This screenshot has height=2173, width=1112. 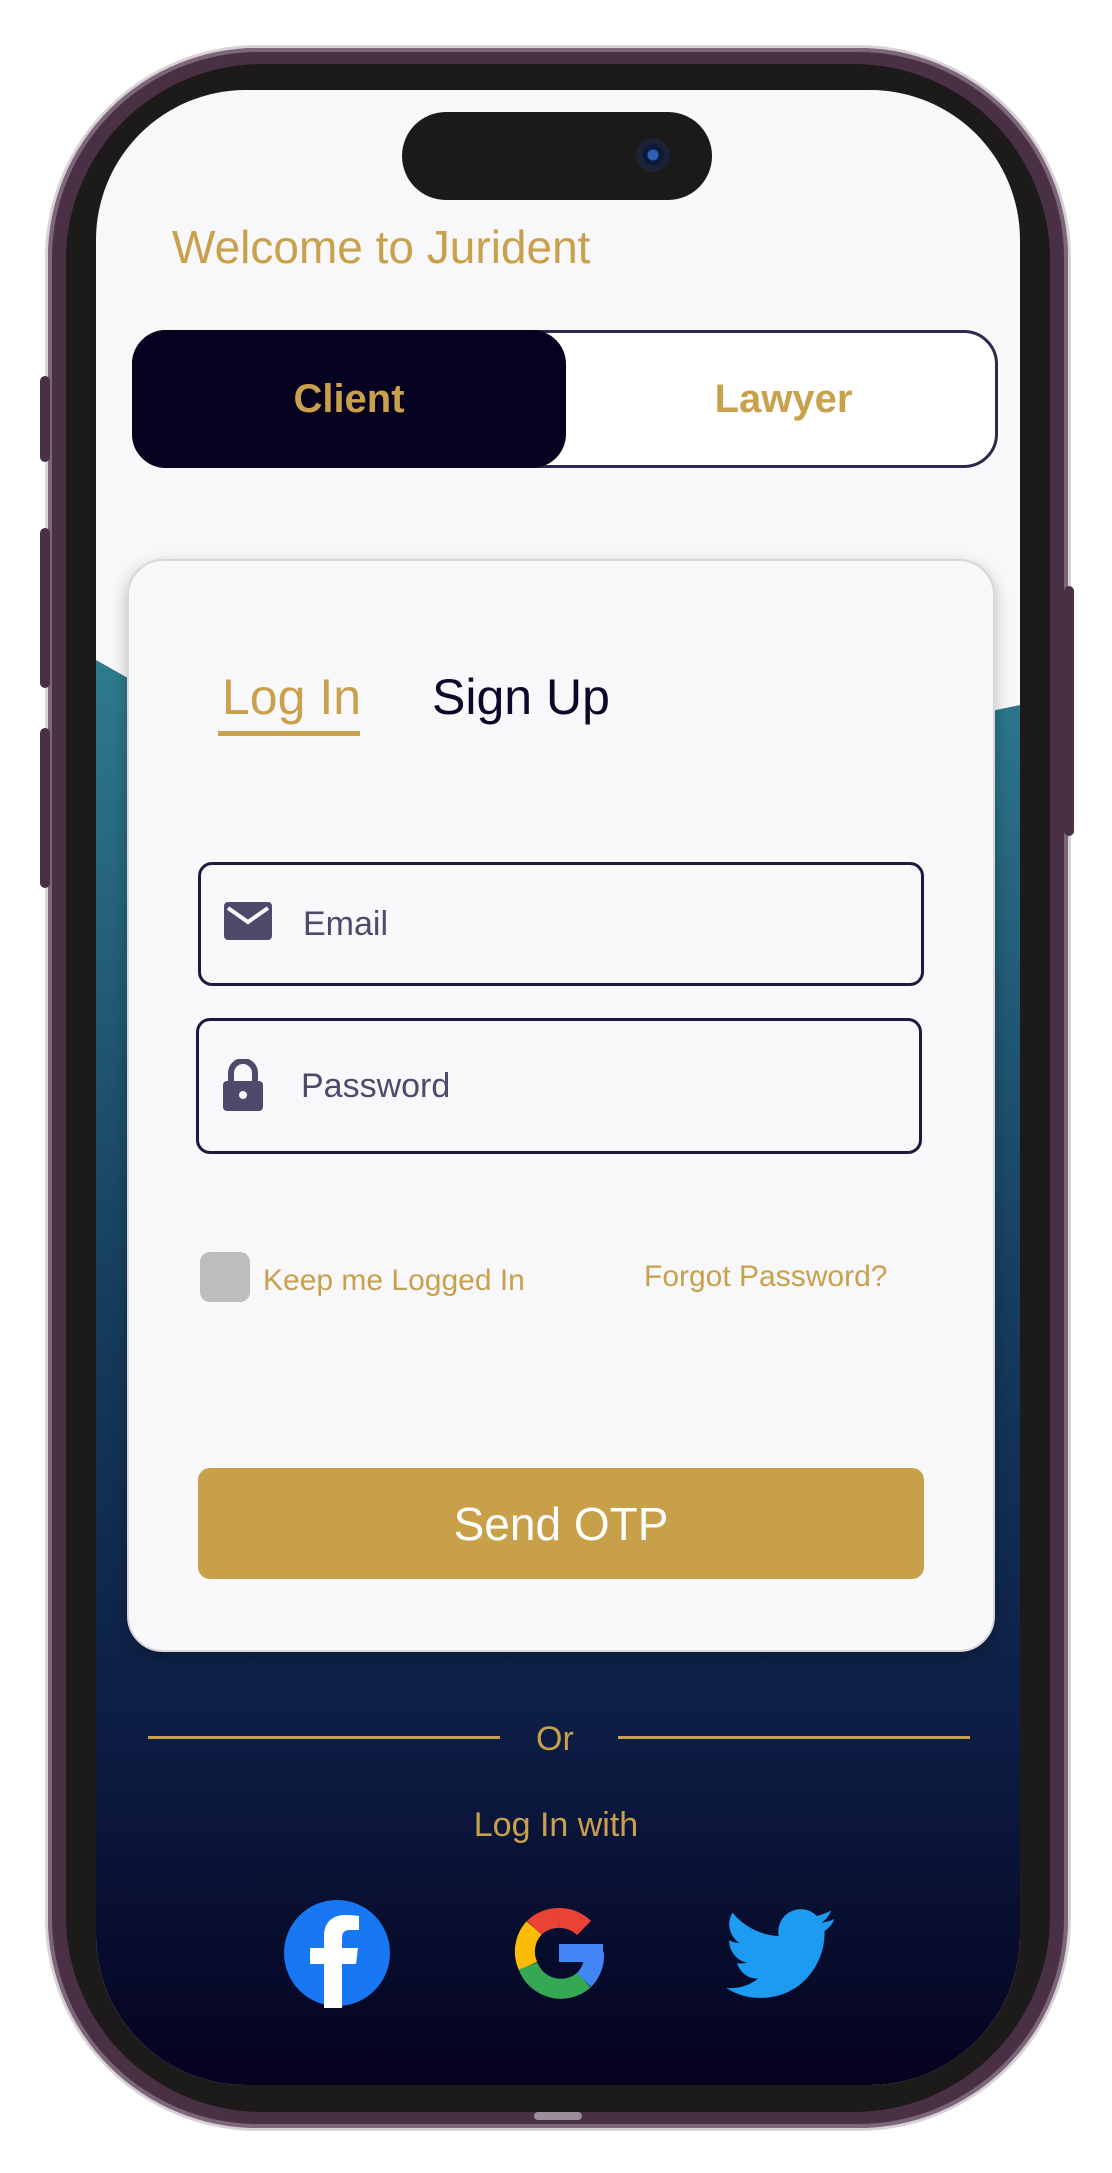 What do you see at coordinates (556, 1825) in the screenshot?
I see `login-with-label: Log In with` at bounding box center [556, 1825].